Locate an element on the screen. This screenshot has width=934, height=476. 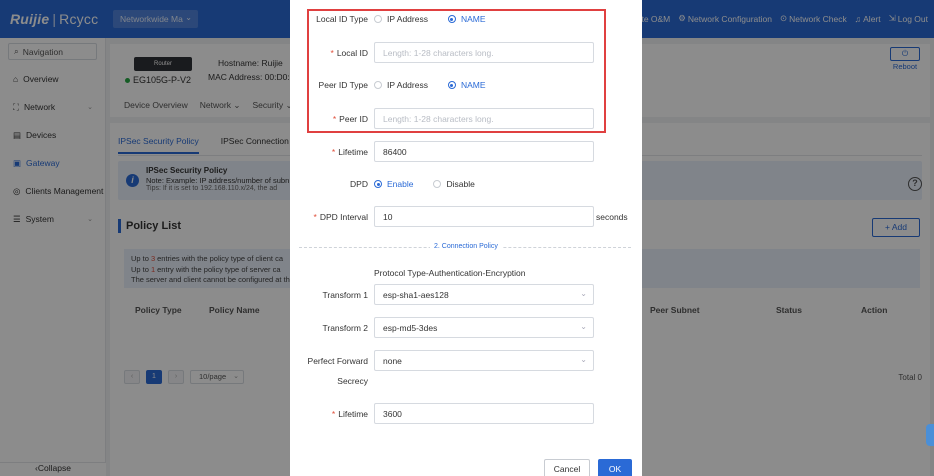
pfs-label-line2: Secrecy is located at coordinates (352, 381).